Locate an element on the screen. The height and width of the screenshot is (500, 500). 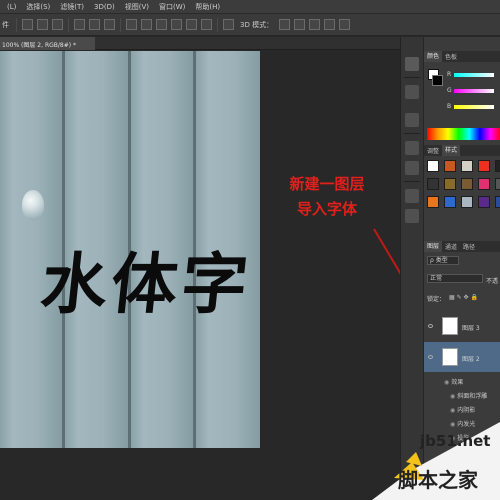
color-spectrum is located at coordinates (463, 134).